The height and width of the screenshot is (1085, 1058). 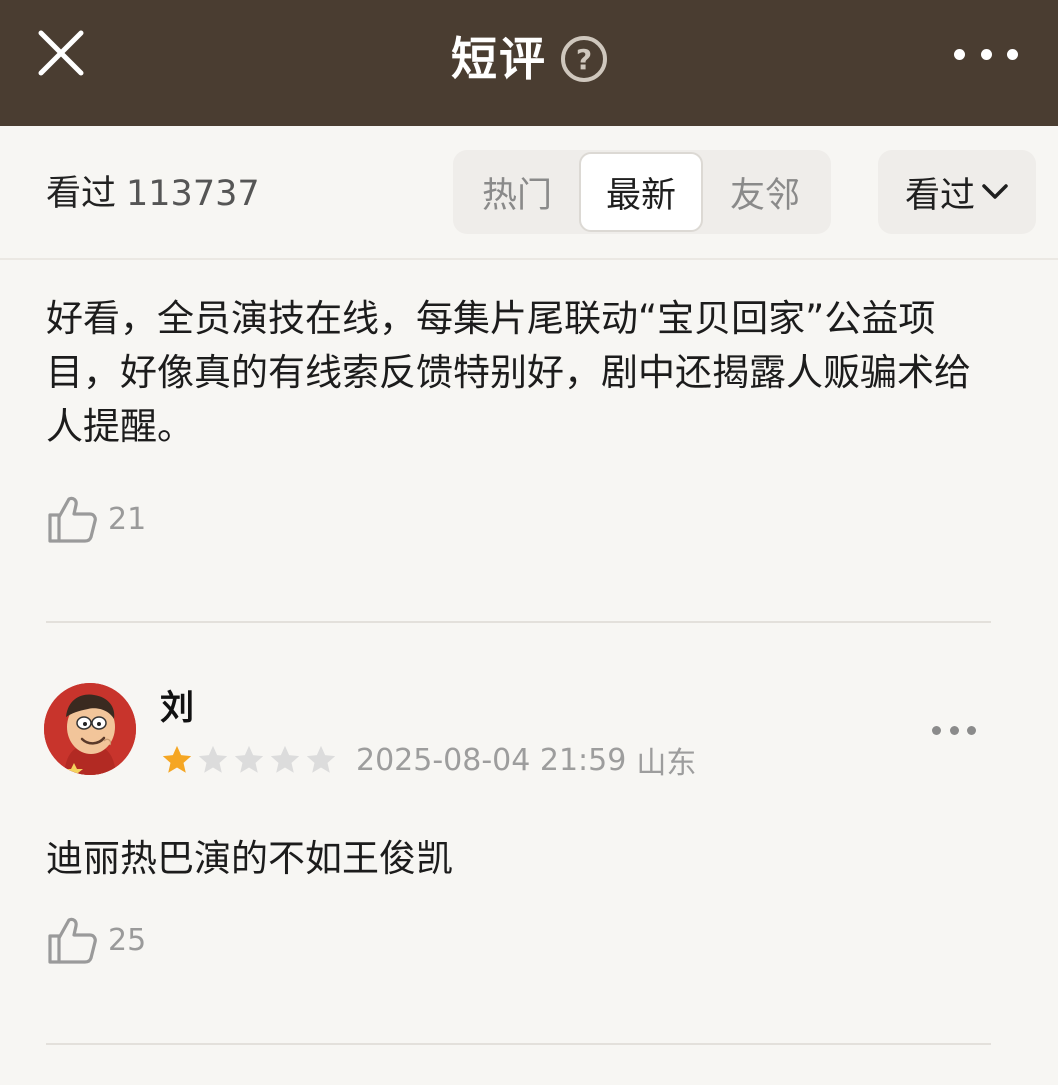 I want to click on title-group: 短评 ?, so click(x=529, y=59).